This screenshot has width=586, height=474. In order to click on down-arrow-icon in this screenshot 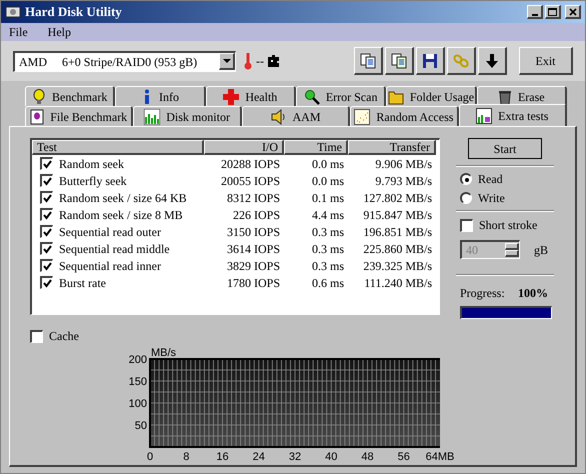, I will do `click(492, 60)`.